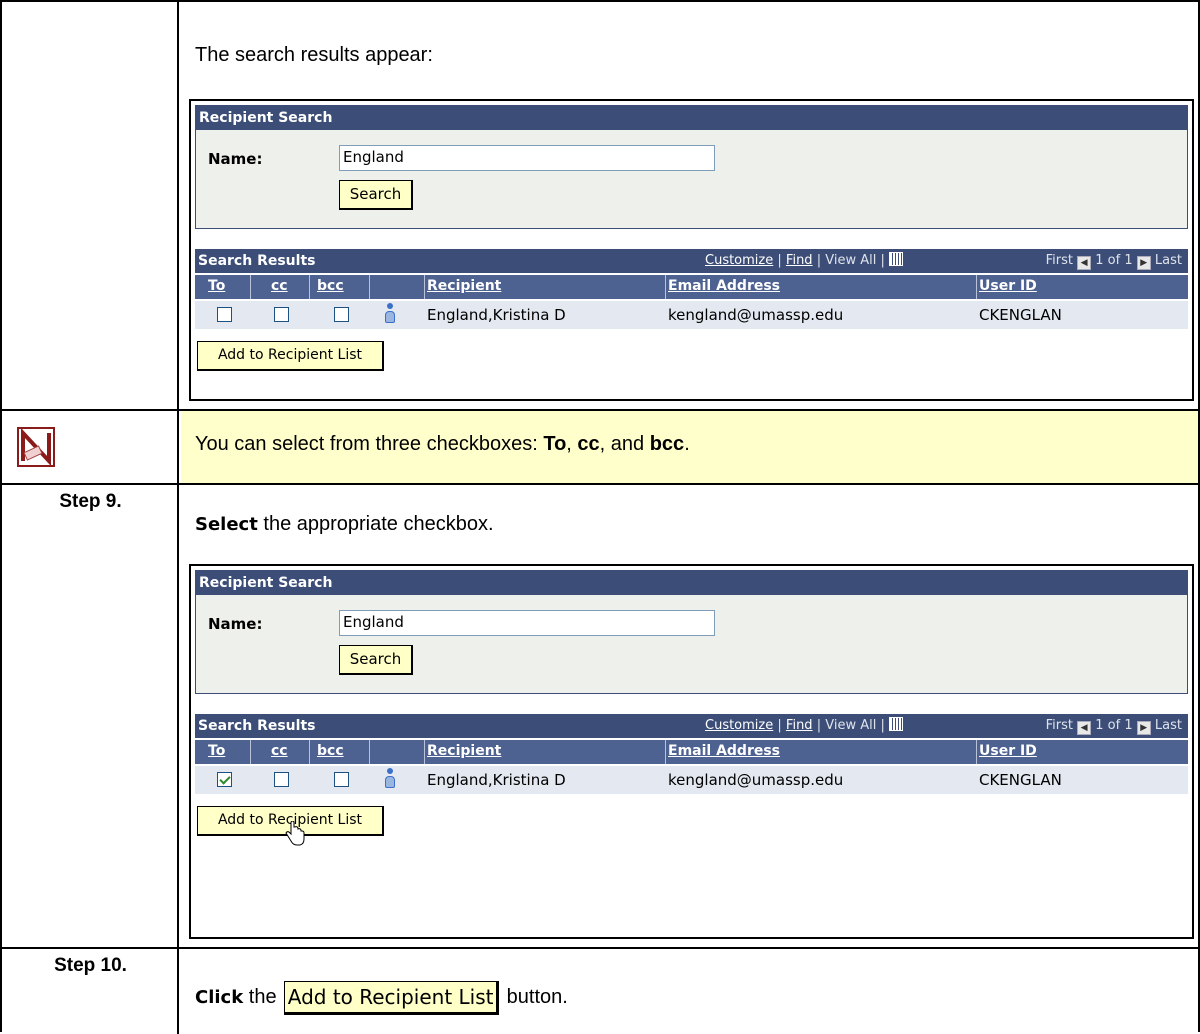 The width and height of the screenshot is (1200, 1034). Describe the element at coordinates (90, 965) in the screenshot. I see `step-label: Step 10.` at that location.